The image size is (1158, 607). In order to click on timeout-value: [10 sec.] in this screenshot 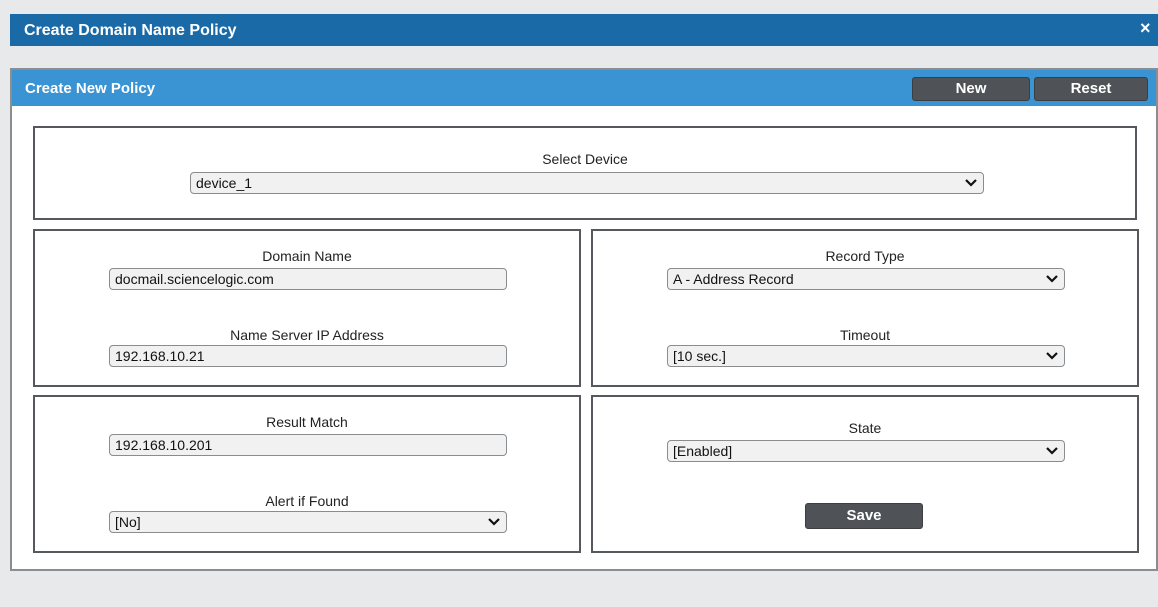, I will do `click(699, 356)`.